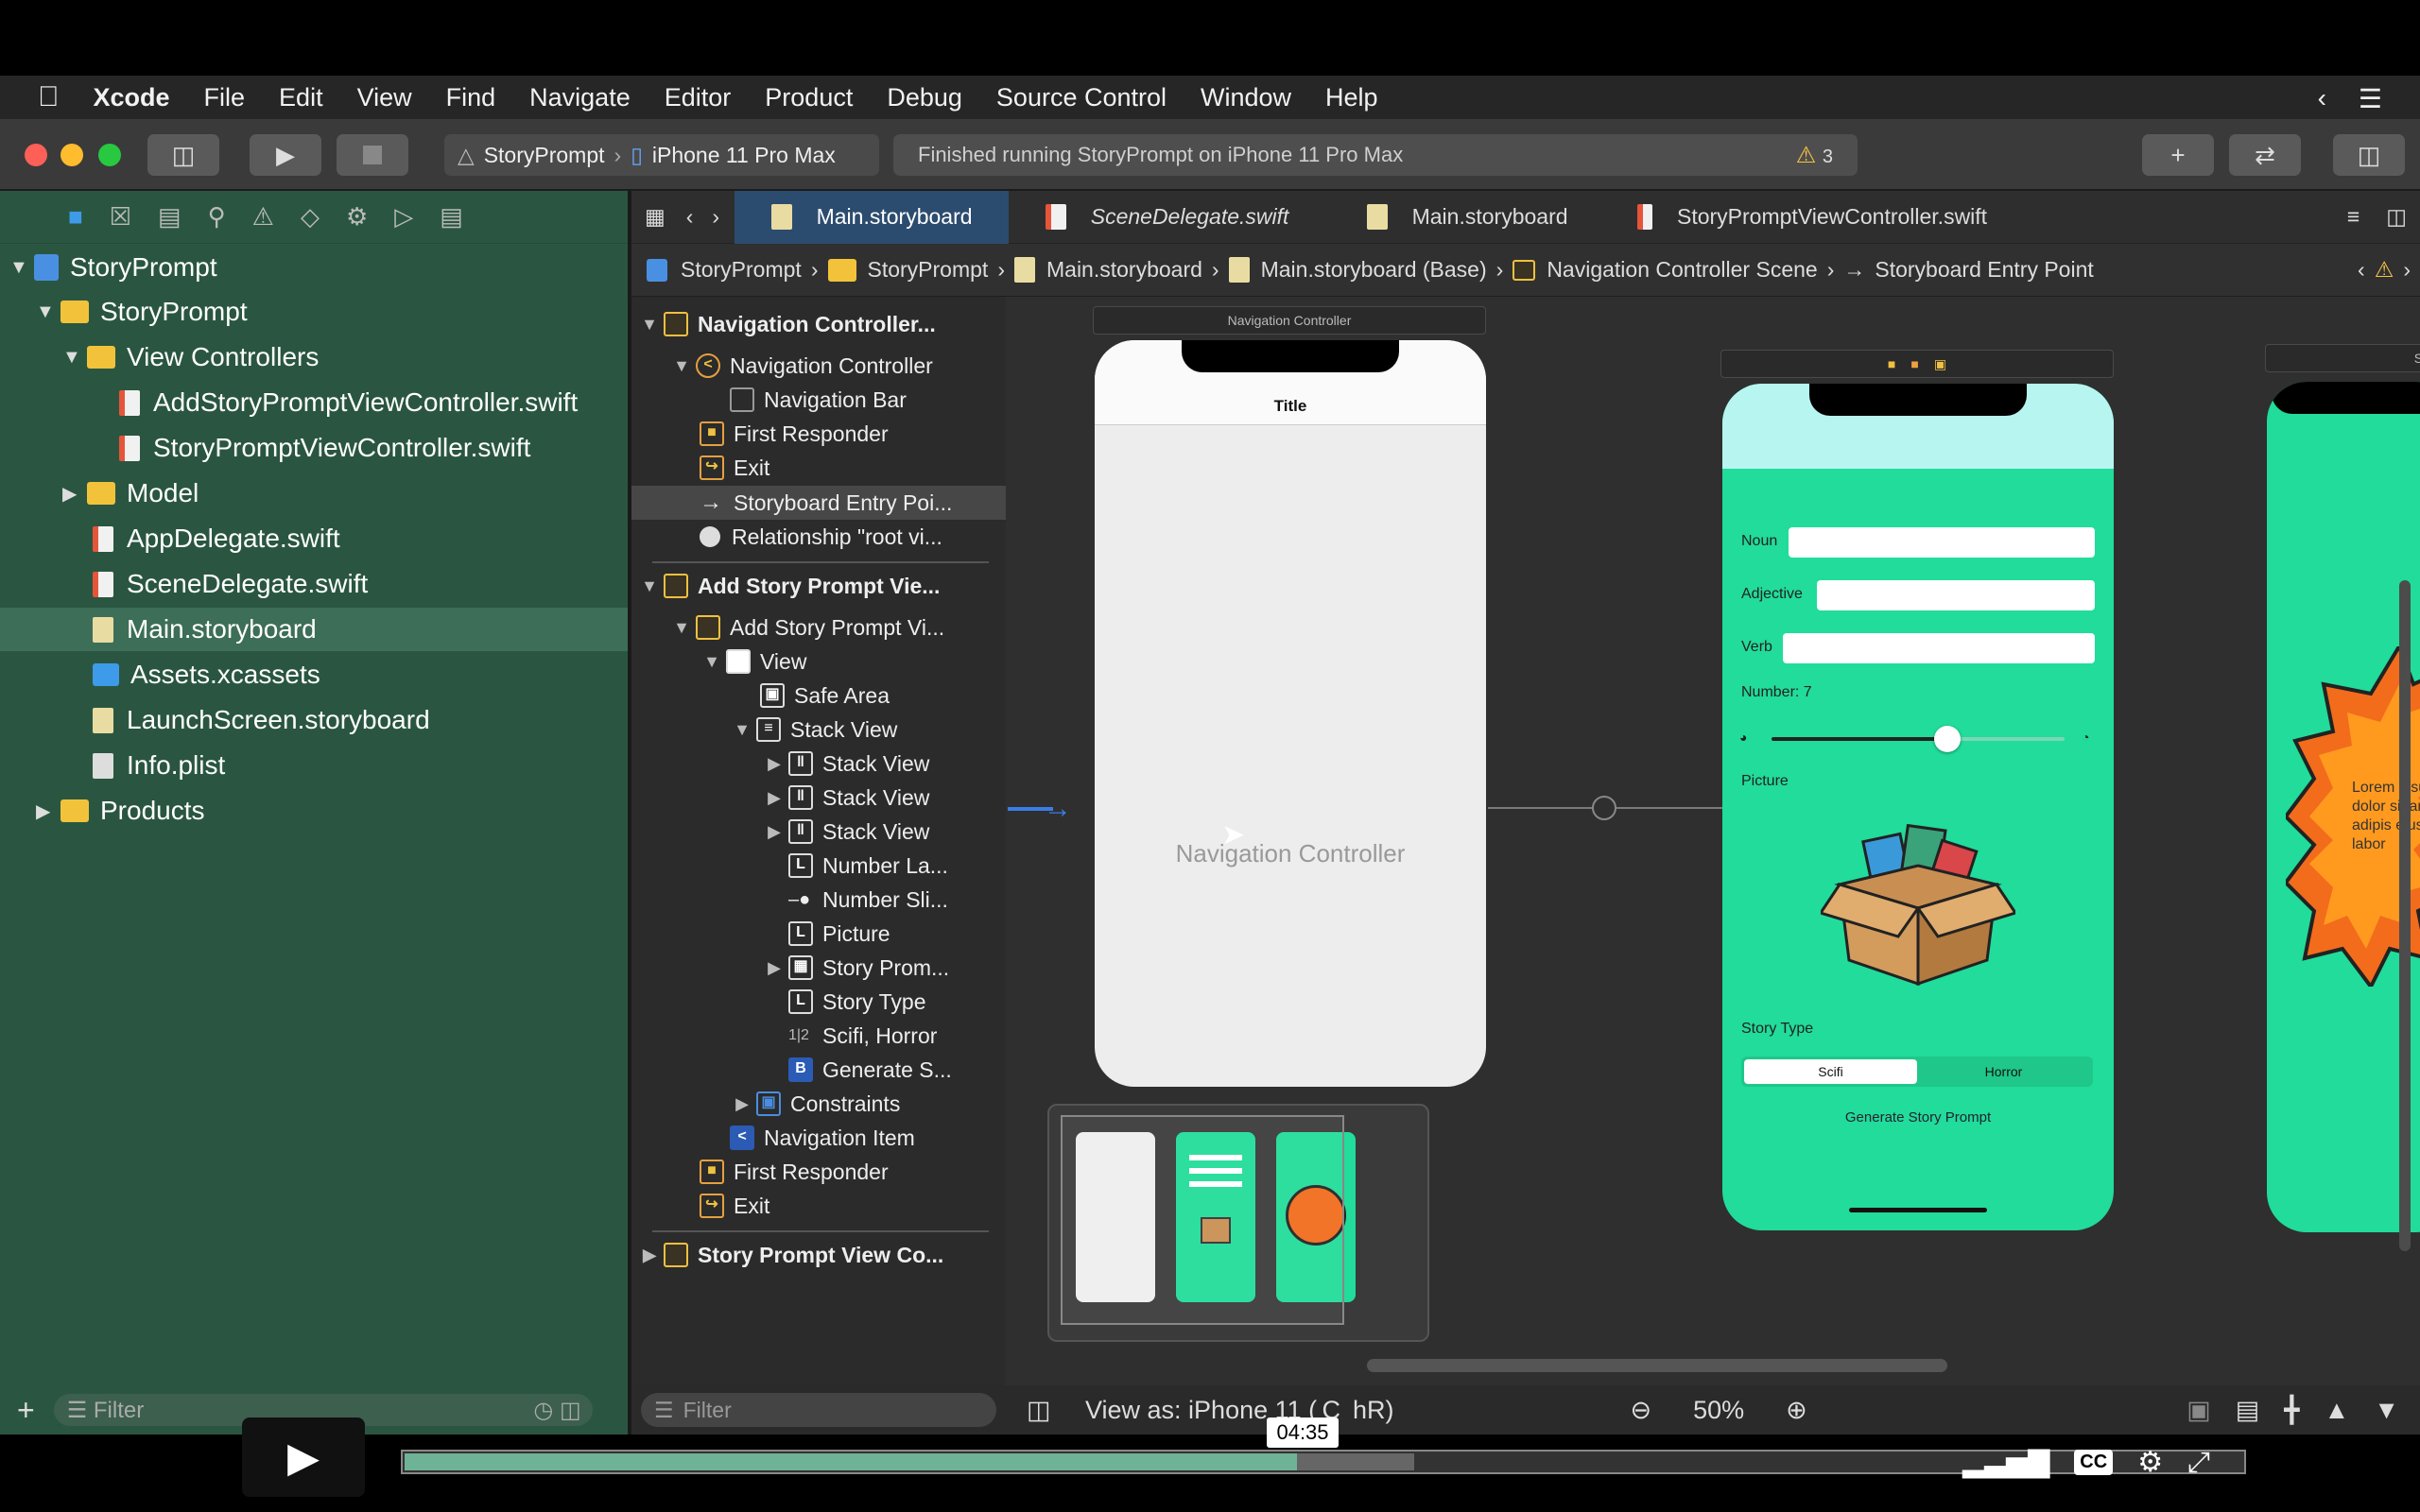 The height and width of the screenshot is (1512, 2420). I want to click on tab-main-storyboard-2: Main.storyboard, so click(1467, 217).